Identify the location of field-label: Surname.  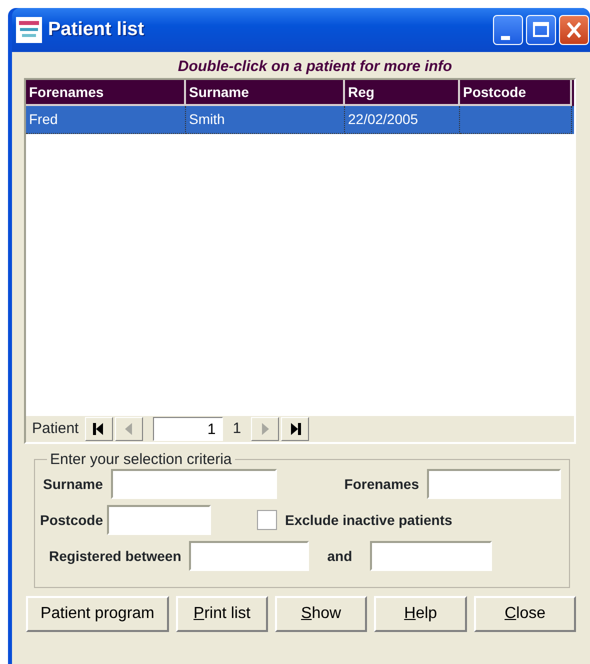
(73, 484).